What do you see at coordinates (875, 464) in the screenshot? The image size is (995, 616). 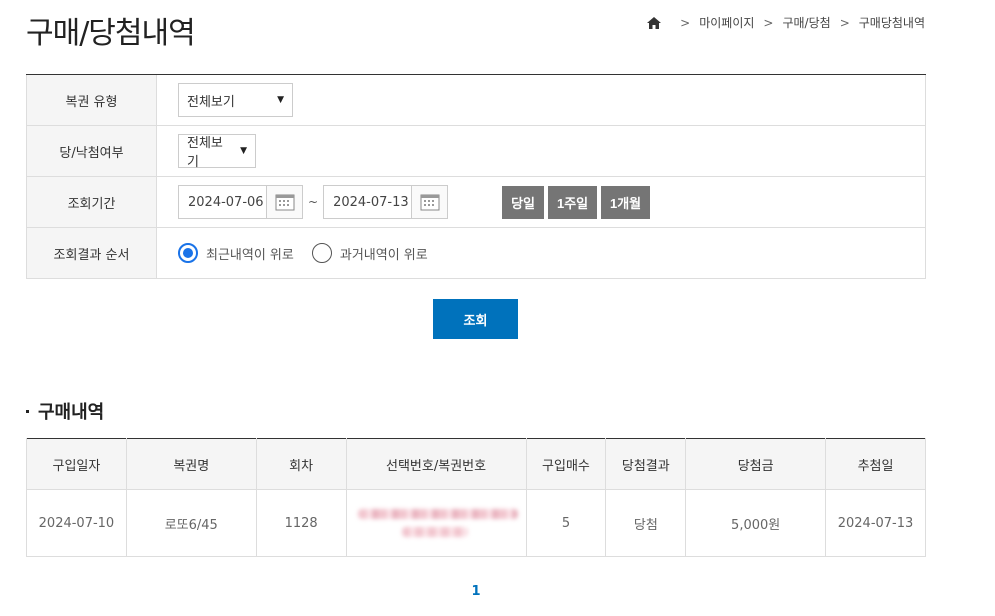 I see `header-draw-date: 추첨일` at bounding box center [875, 464].